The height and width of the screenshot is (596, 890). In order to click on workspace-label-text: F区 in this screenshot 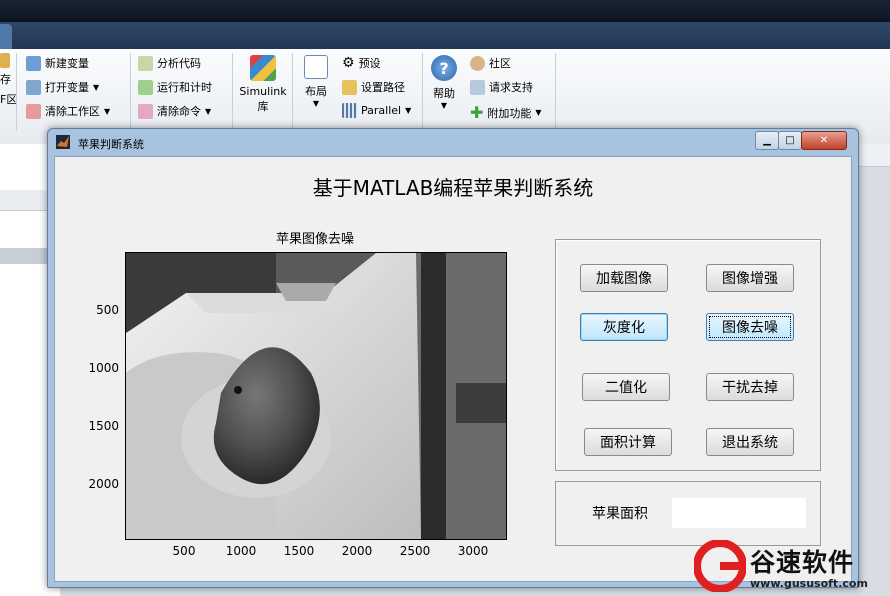, I will do `click(9, 99)`.